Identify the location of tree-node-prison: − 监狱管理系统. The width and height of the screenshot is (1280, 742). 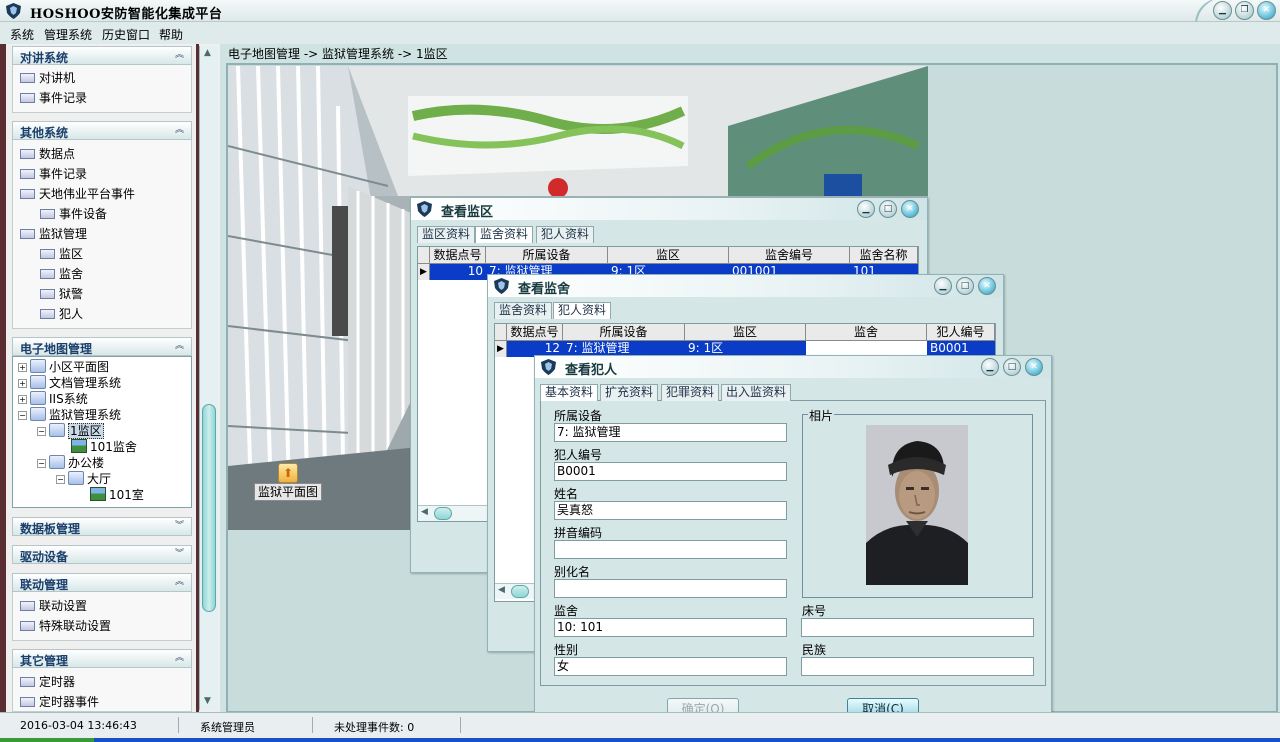
(69, 415).